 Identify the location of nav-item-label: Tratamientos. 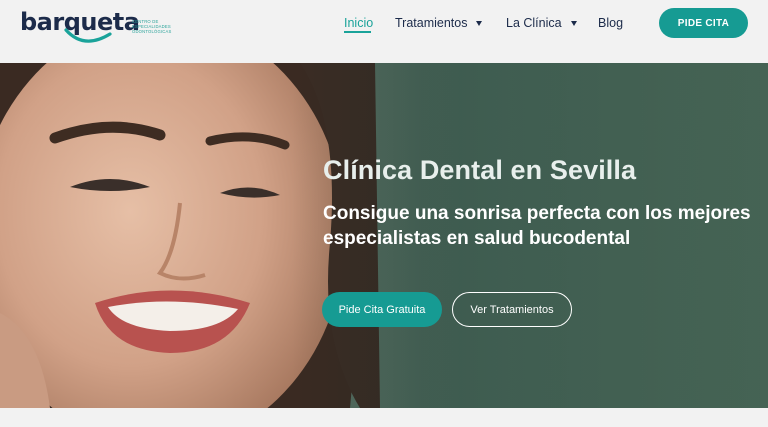
(431, 23).